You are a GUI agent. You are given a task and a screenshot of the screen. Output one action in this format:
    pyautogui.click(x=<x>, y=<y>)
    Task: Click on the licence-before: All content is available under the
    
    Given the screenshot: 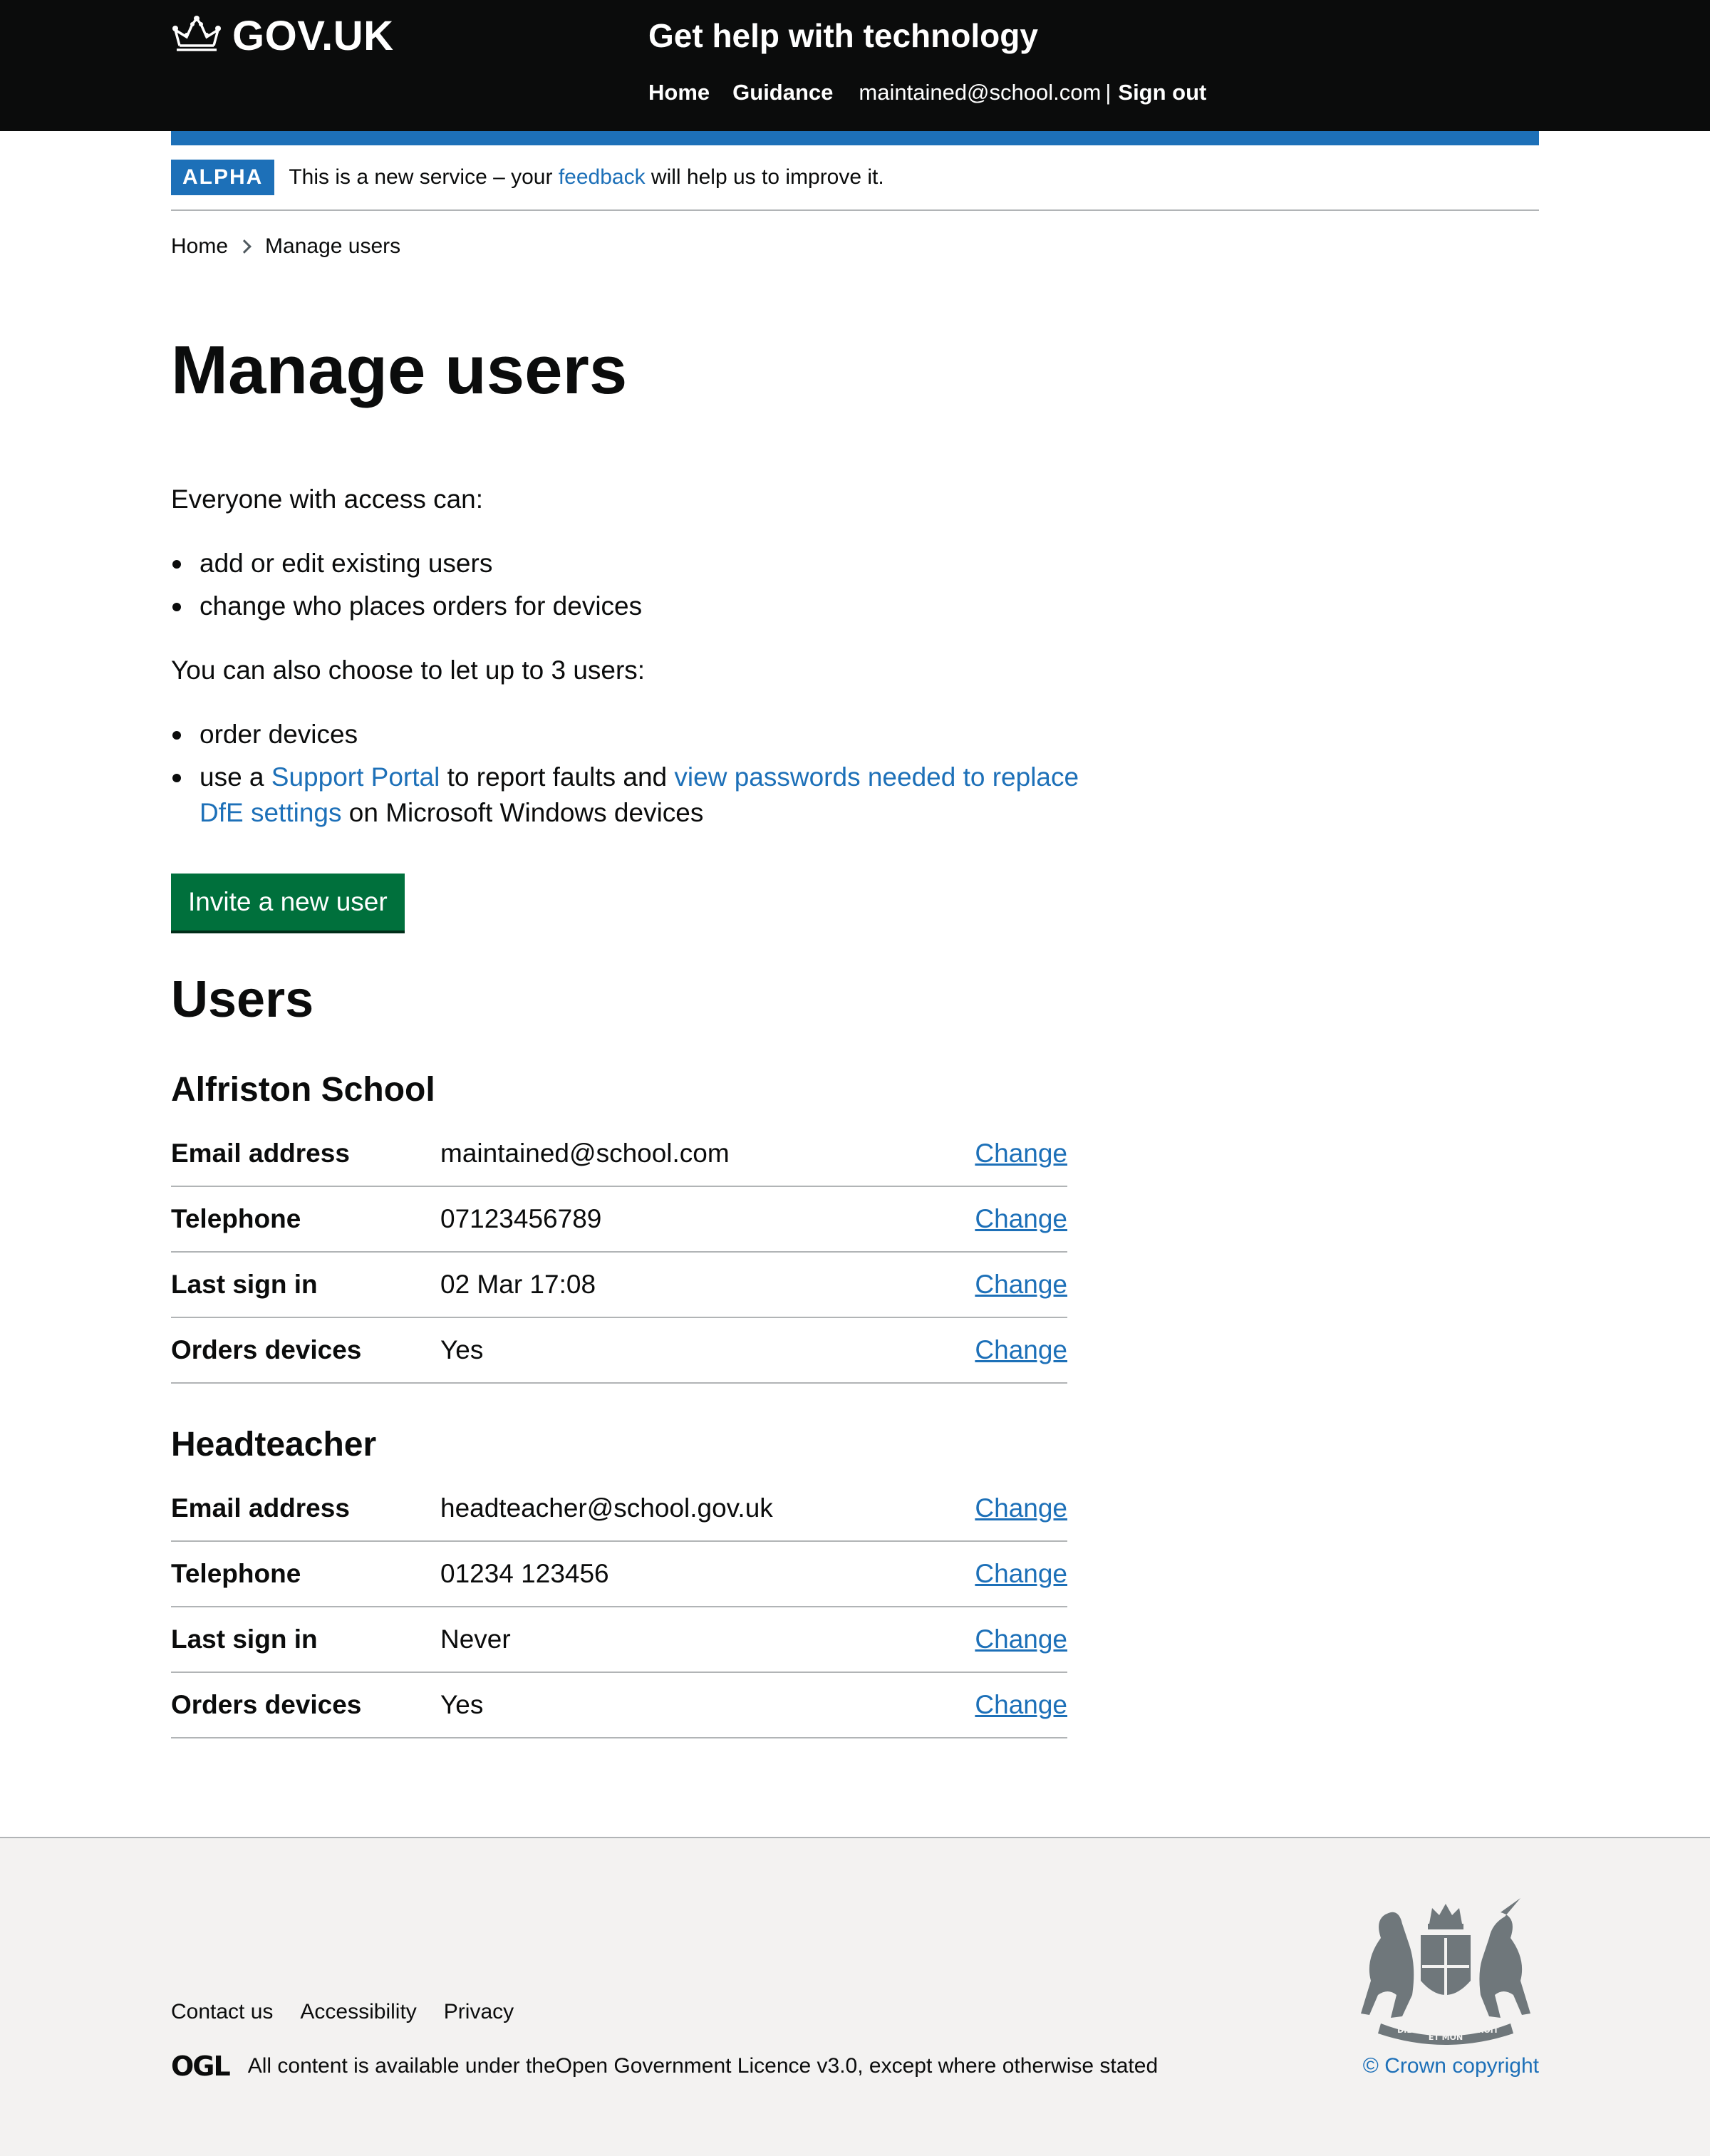 What is the action you would take?
    pyautogui.click(x=401, y=2066)
    